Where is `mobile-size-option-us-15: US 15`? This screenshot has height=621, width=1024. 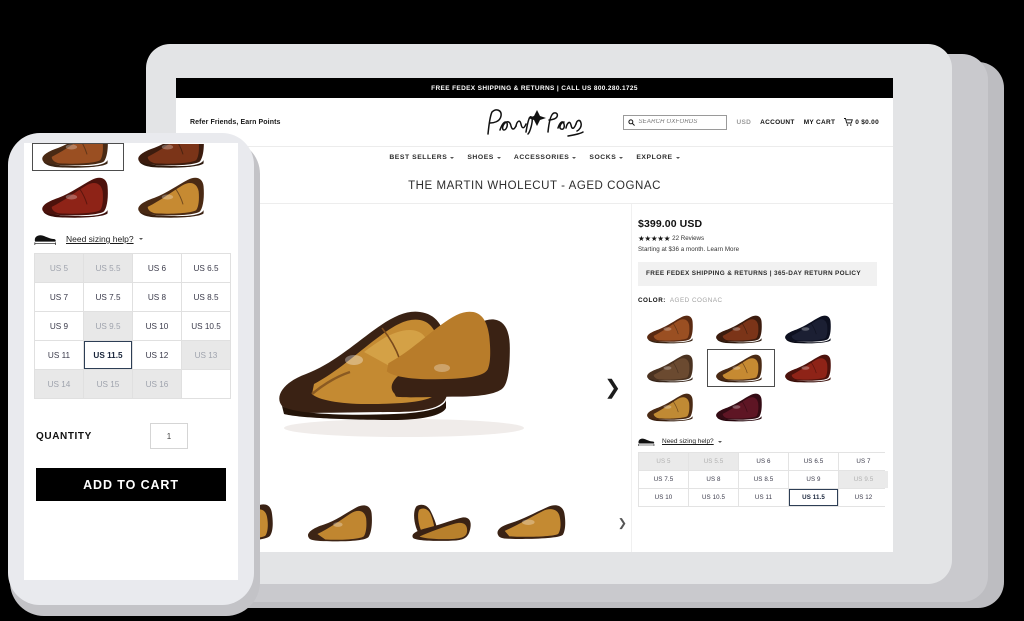 mobile-size-option-us-15: US 15 is located at coordinates (108, 384).